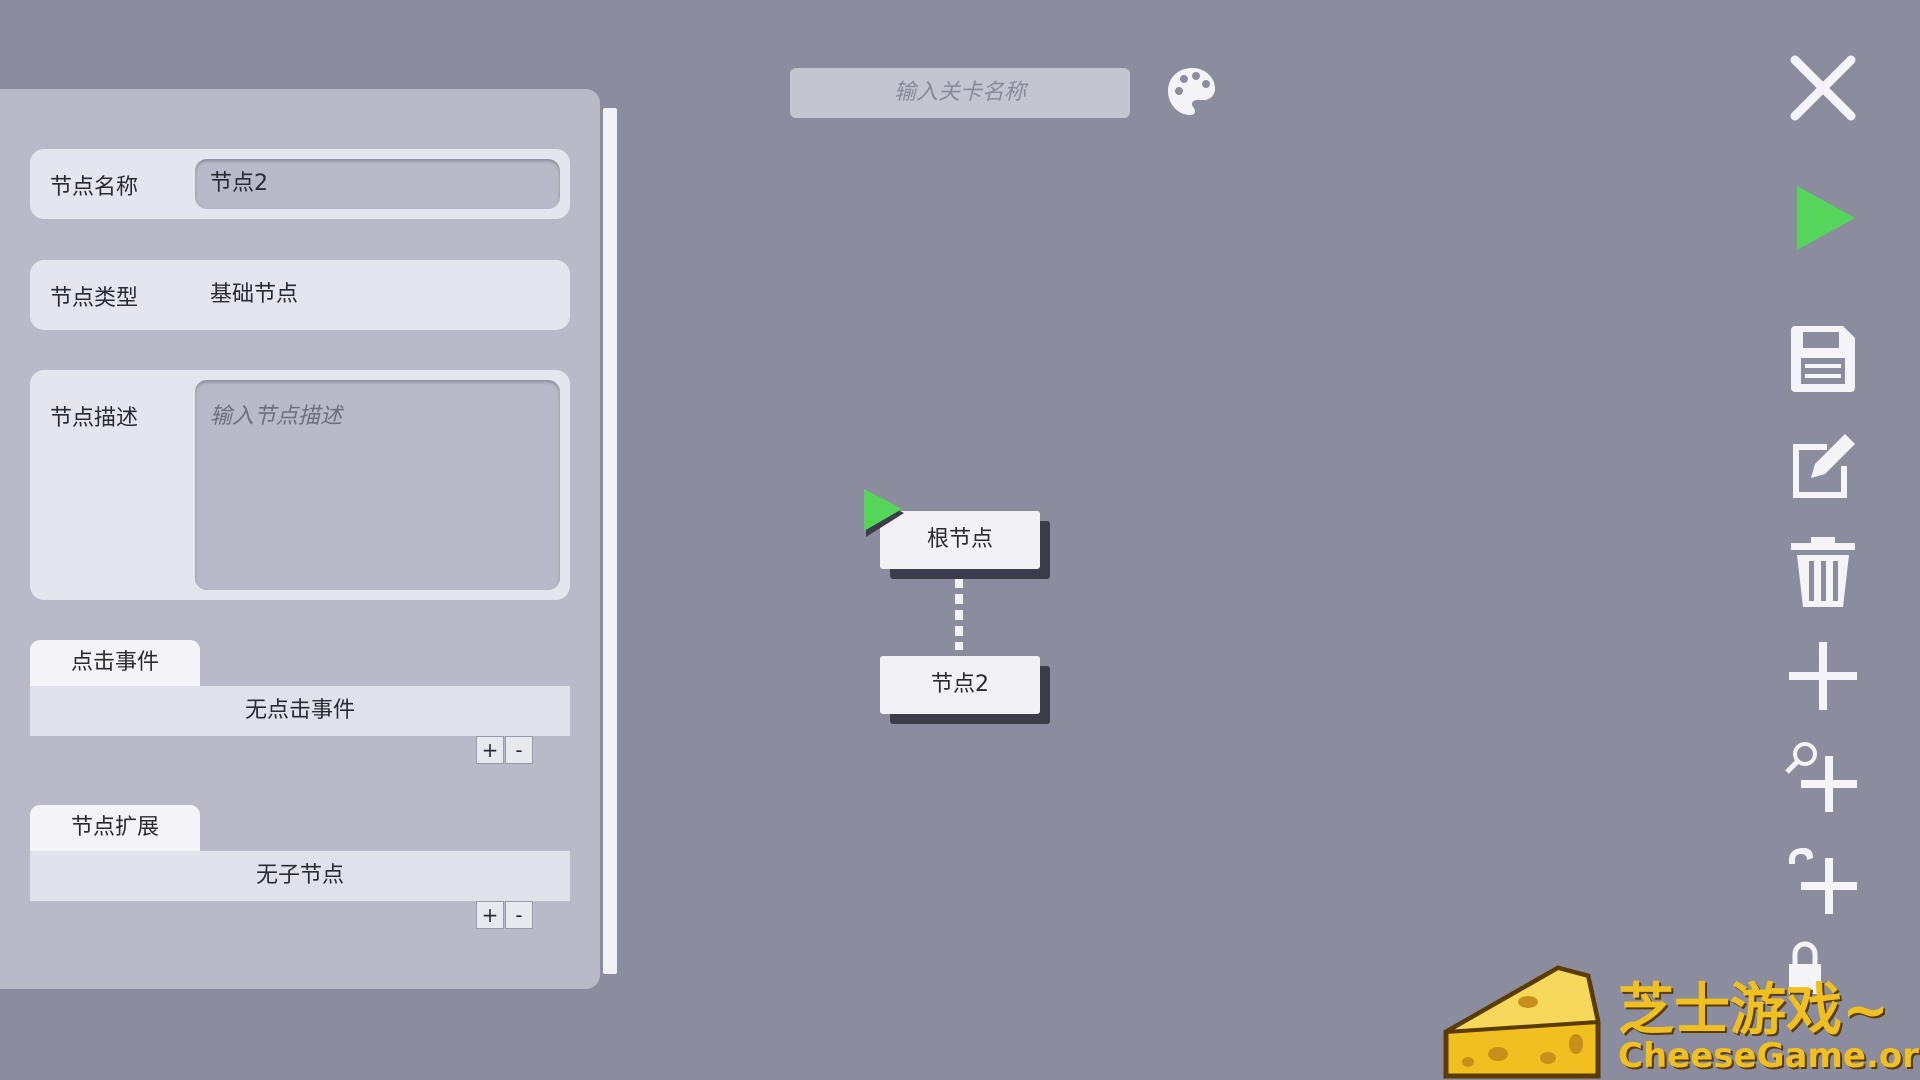 The width and height of the screenshot is (1920, 1080). Describe the element at coordinates (960, 685) in the screenshot. I see `child-node: 节点2` at that location.